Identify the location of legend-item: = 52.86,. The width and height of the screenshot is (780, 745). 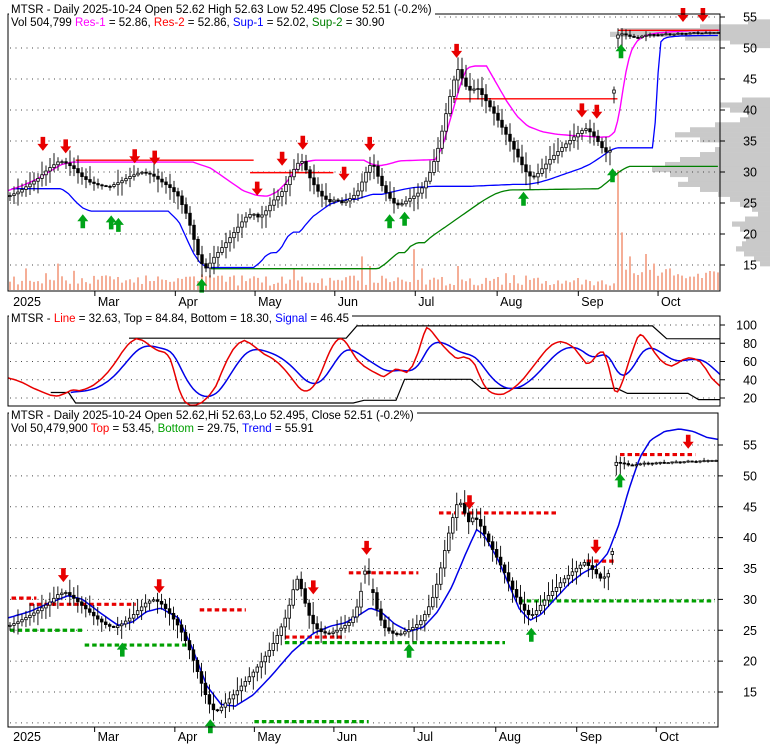
(208, 23).